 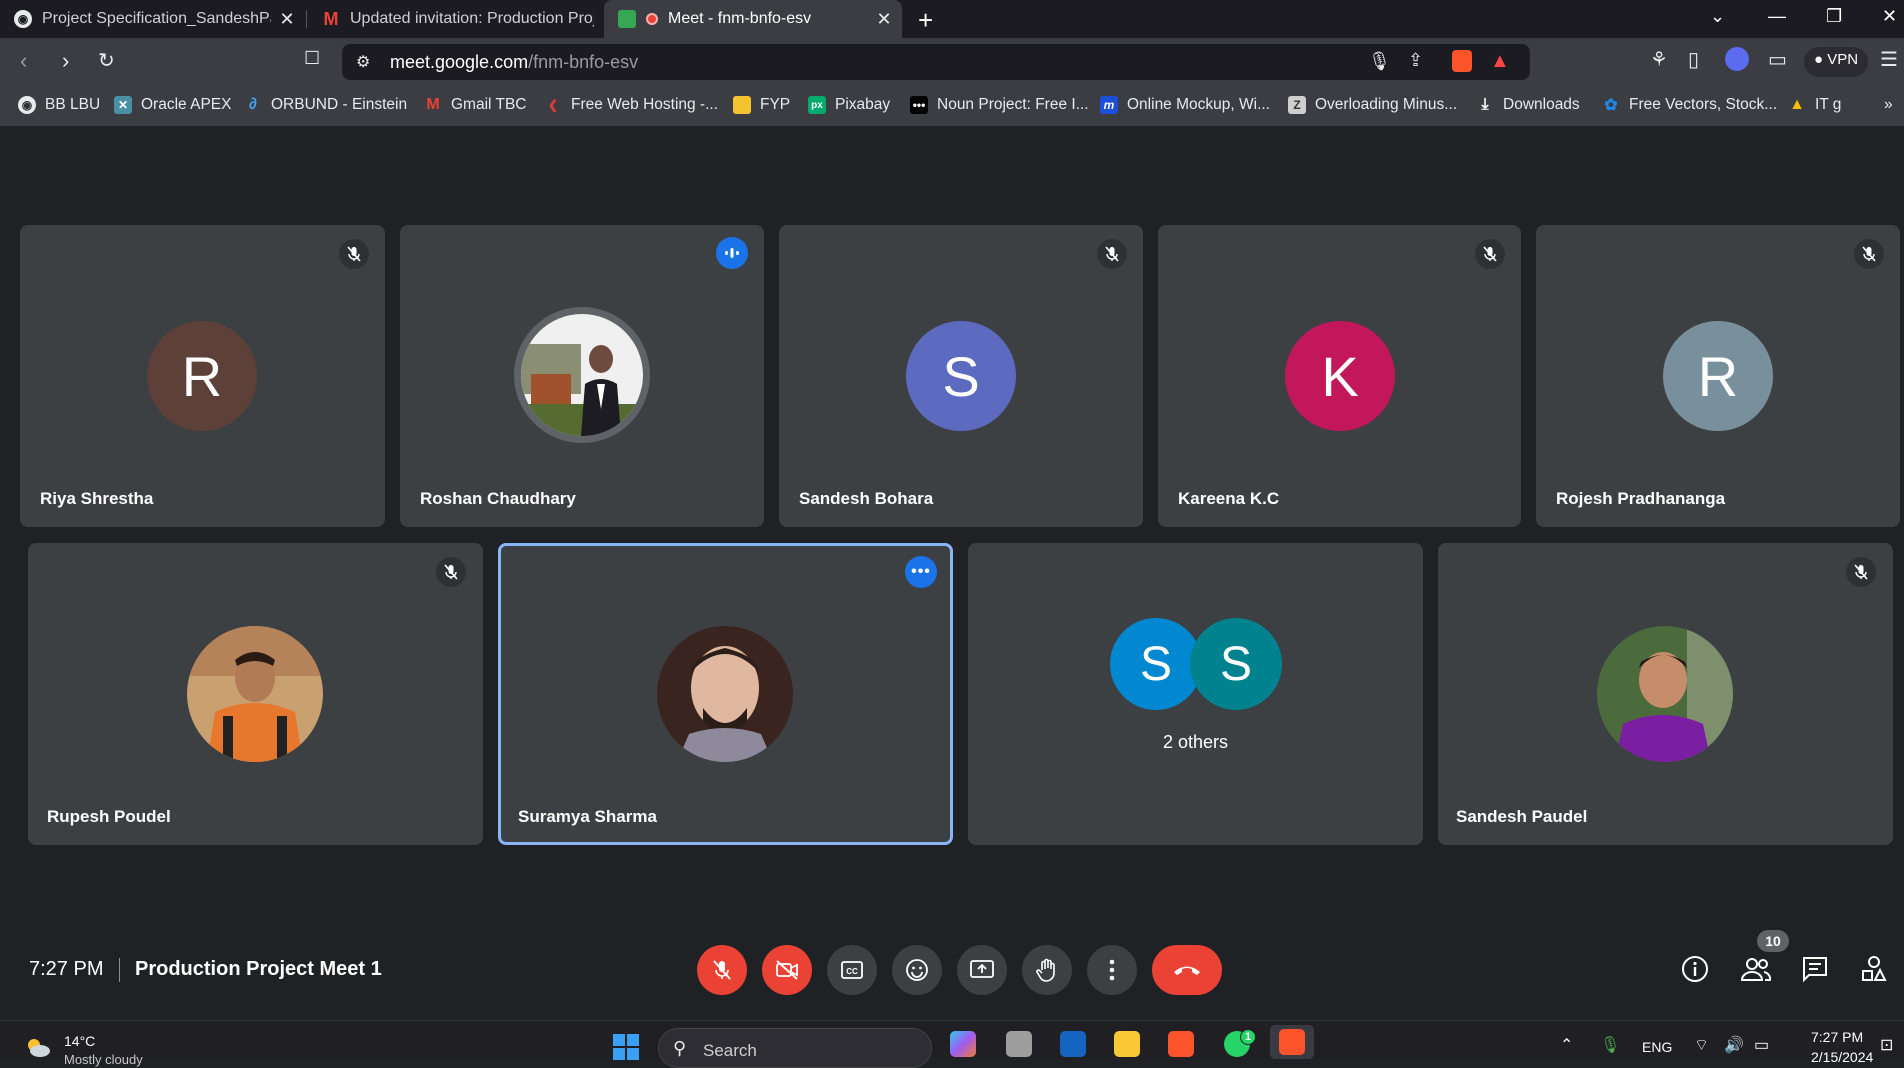 I want to click on leave-call-button, so click(x=1187, y=970).